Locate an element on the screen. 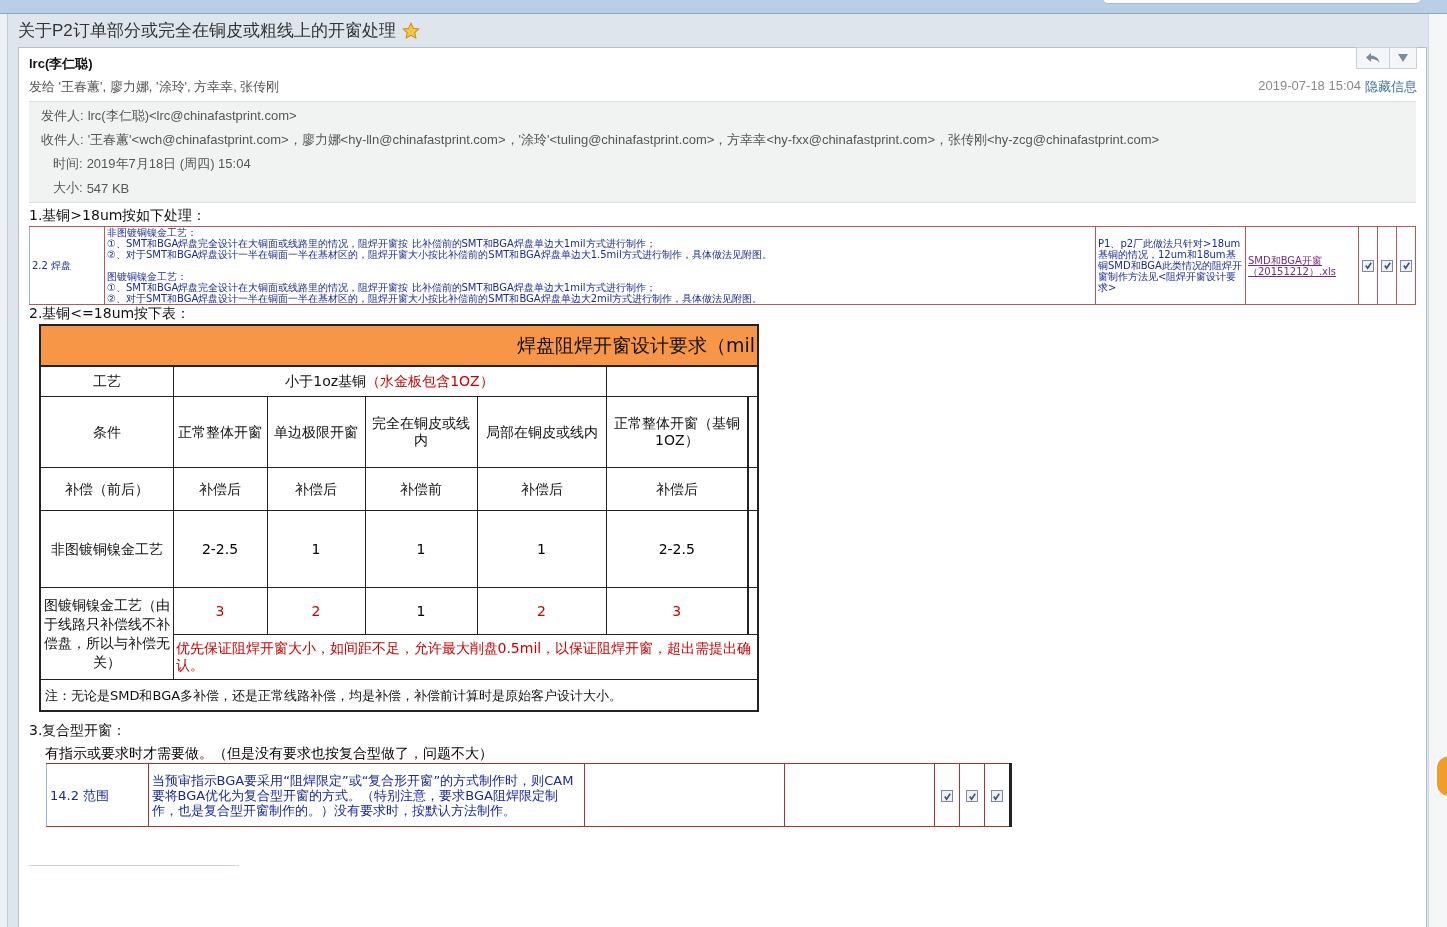 Image resolution: width=1447 pixels, height=927 pixels. table-text-line: ②、对于SMT和BGA焊盘设计一半在铜面一半在基材区的，阻焊开窗大小按比补偿前的SMT和BGA焊盘单边大2mil方式进行制作，具体做法见附图。 is located at coordinates (435, 298).